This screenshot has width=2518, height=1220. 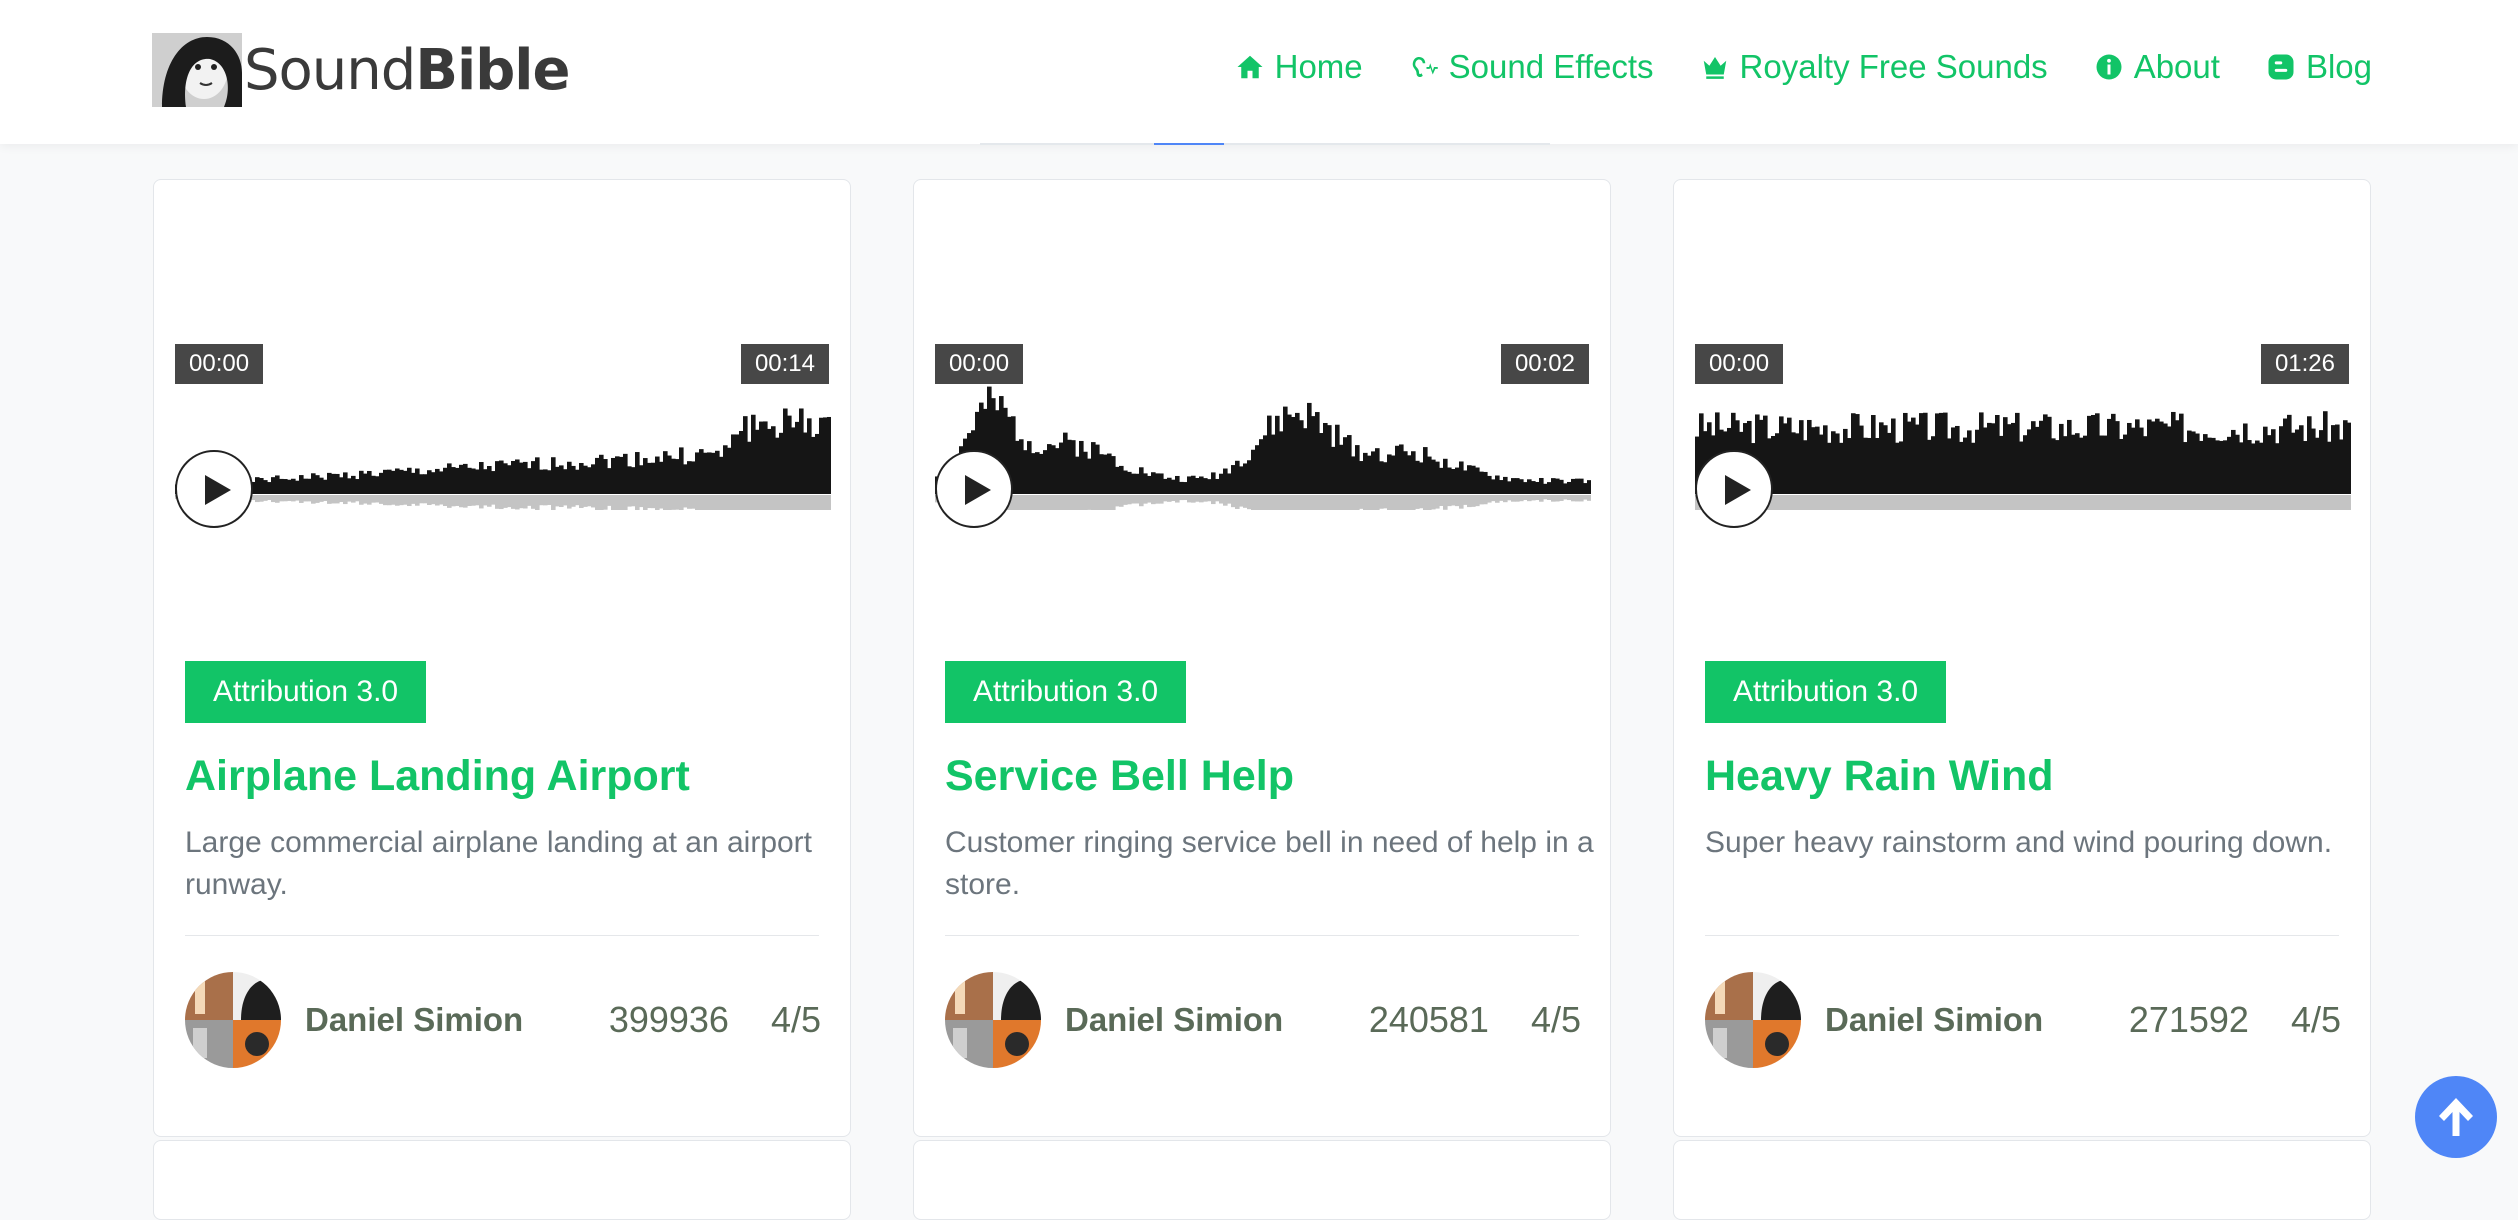 What do you see at coordinates (2319, 67) in the screenshot?
I see `nav-blog: Blog` at bounding box center [2319, 67].